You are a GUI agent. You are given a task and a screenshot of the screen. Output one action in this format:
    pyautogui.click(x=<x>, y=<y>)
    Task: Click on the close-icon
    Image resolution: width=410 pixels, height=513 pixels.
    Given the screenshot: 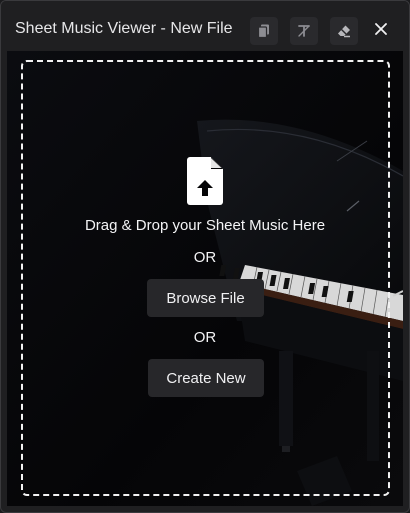 What is the action you would take?
    pyautogui.click(x=381, y=31)
    